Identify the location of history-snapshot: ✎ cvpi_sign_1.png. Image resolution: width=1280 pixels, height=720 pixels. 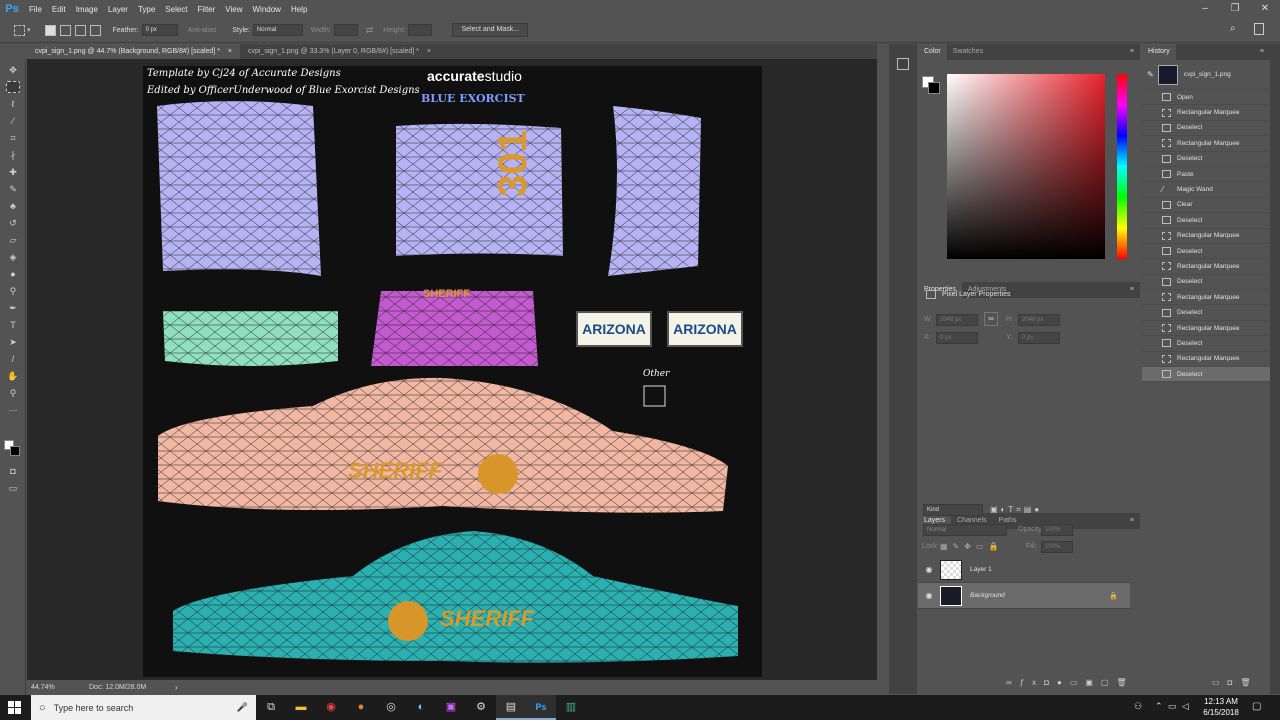
(1206, 75).